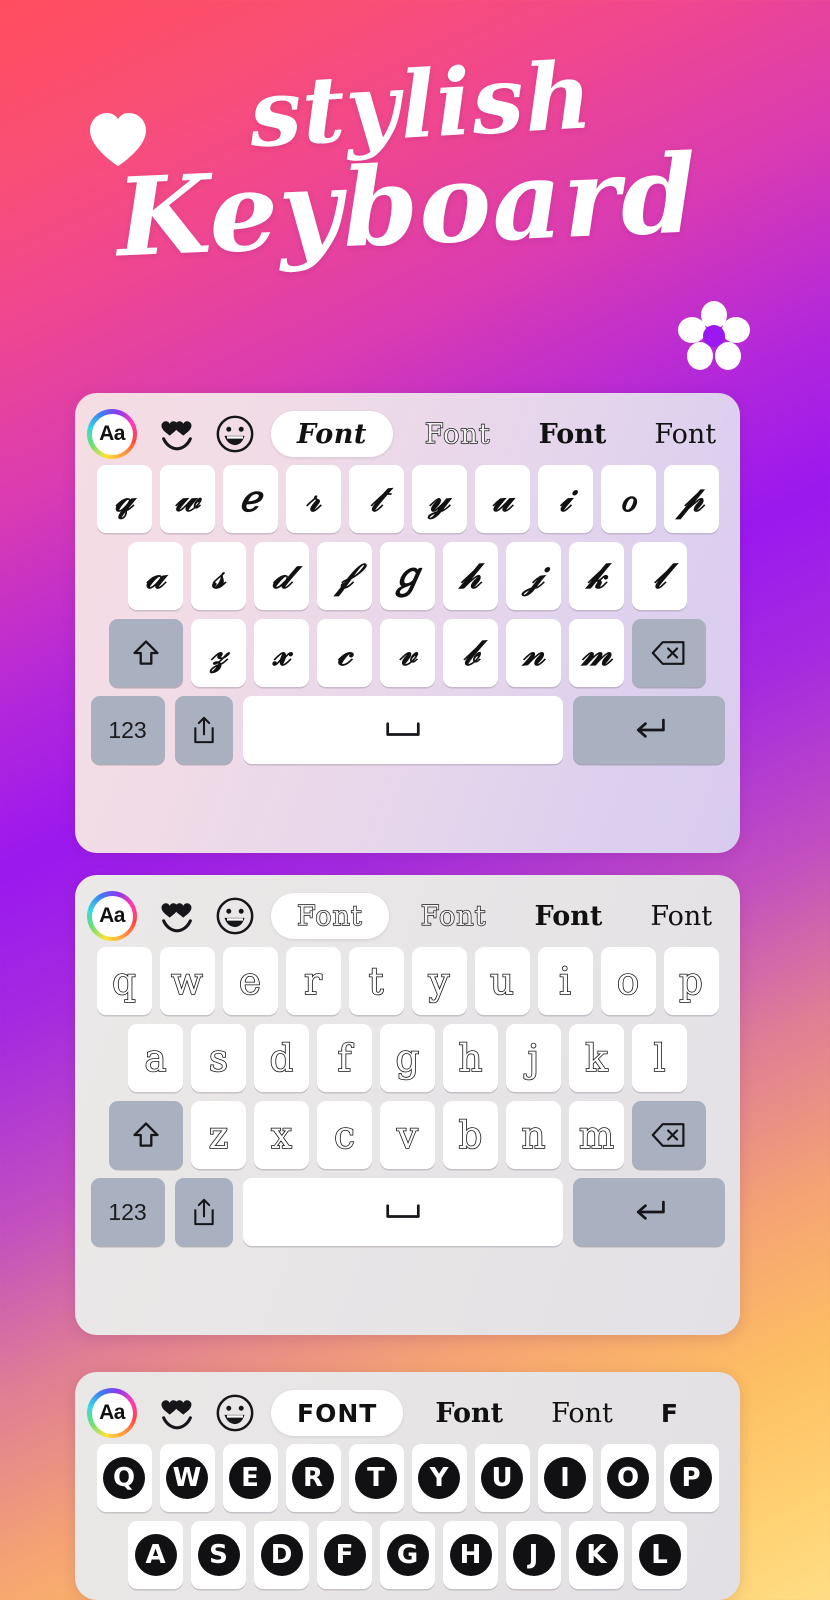  What do you see at coordinates (407, 1135) in the screenshot?
I see `key-v: v` at bounding box center [407, 1135].